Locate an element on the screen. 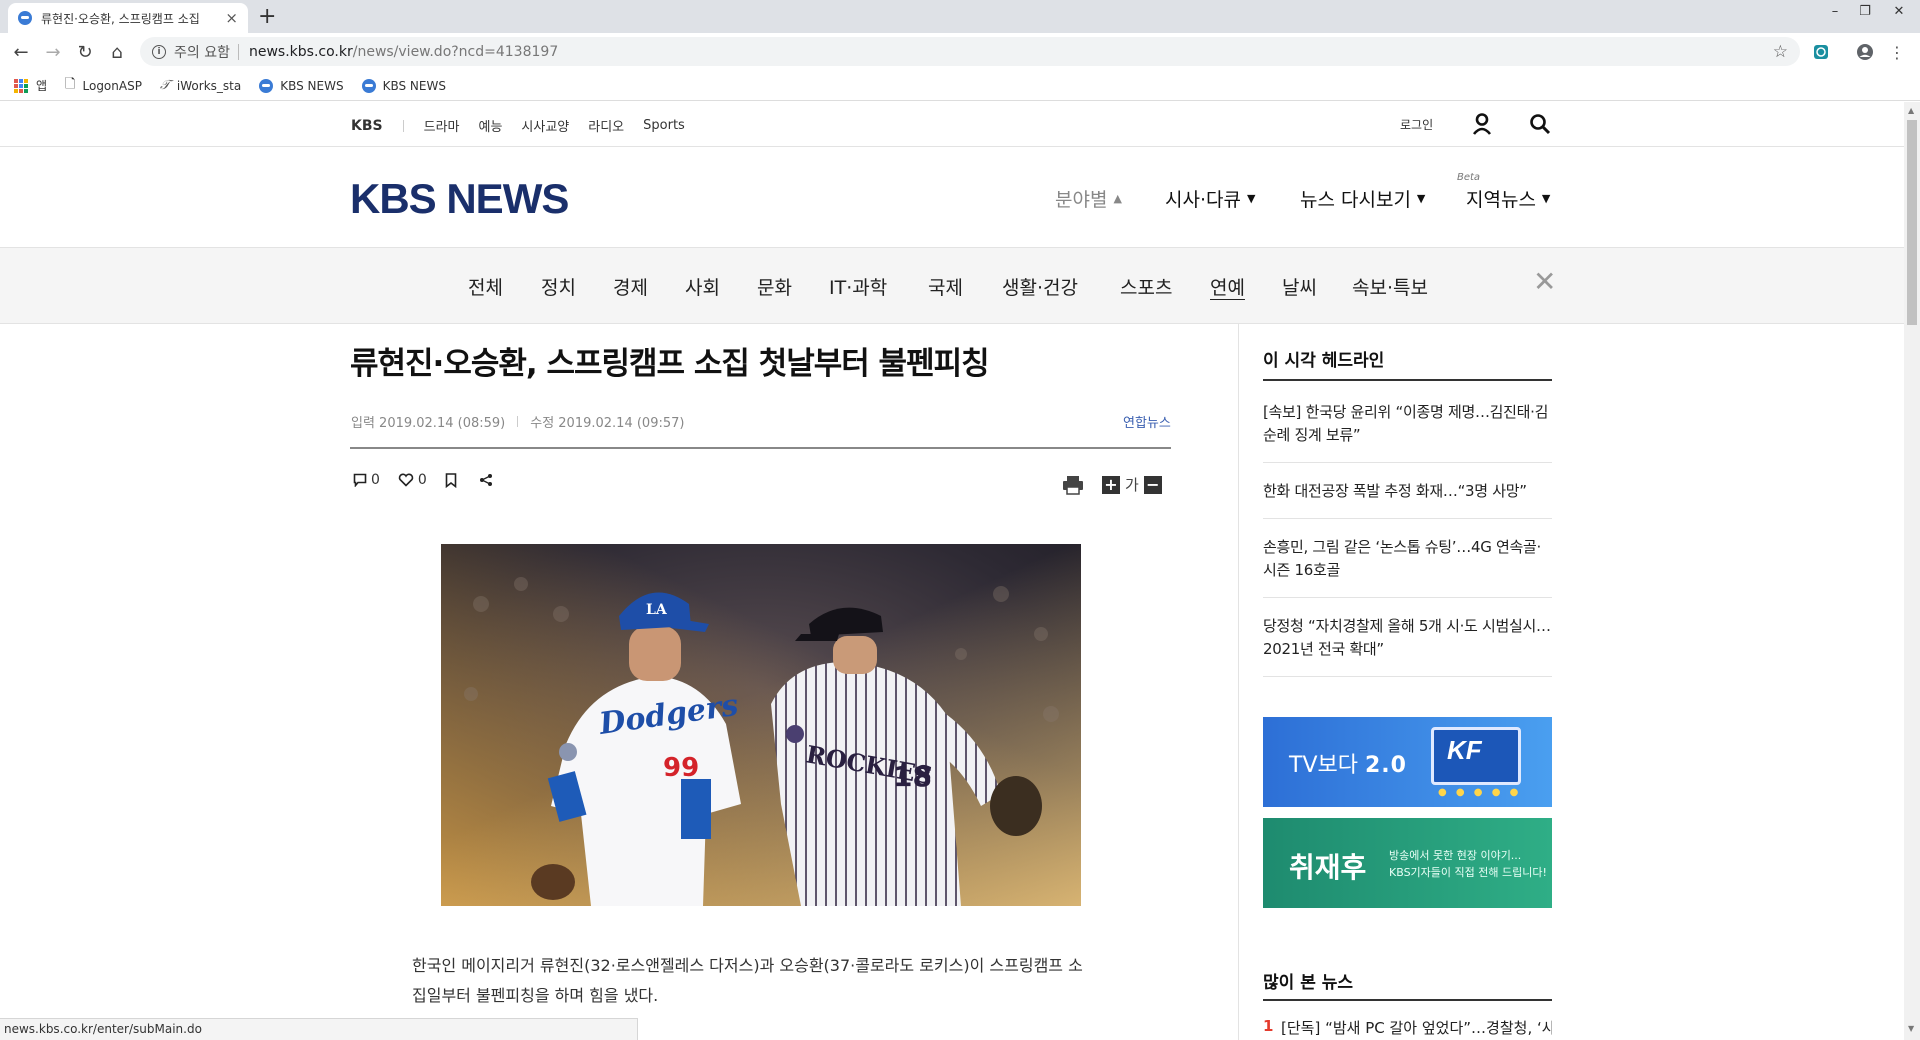 This screenshot has width=1920, height=1040. article-source: 연합뉴스 is located at coordinates (1147, 421).